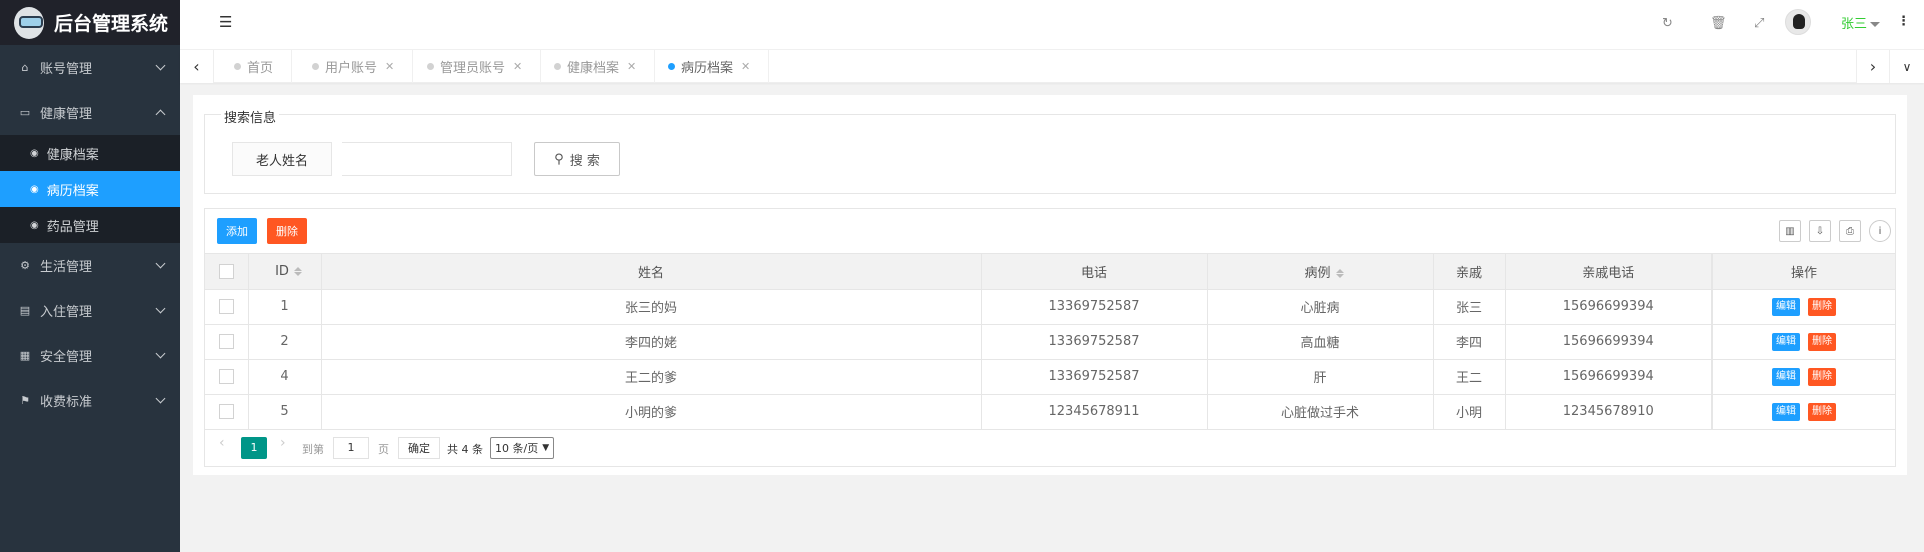 The image size is (1924, 552). I want to click on tab-medical-record: 病历档案 ✕, so click(710, 66).